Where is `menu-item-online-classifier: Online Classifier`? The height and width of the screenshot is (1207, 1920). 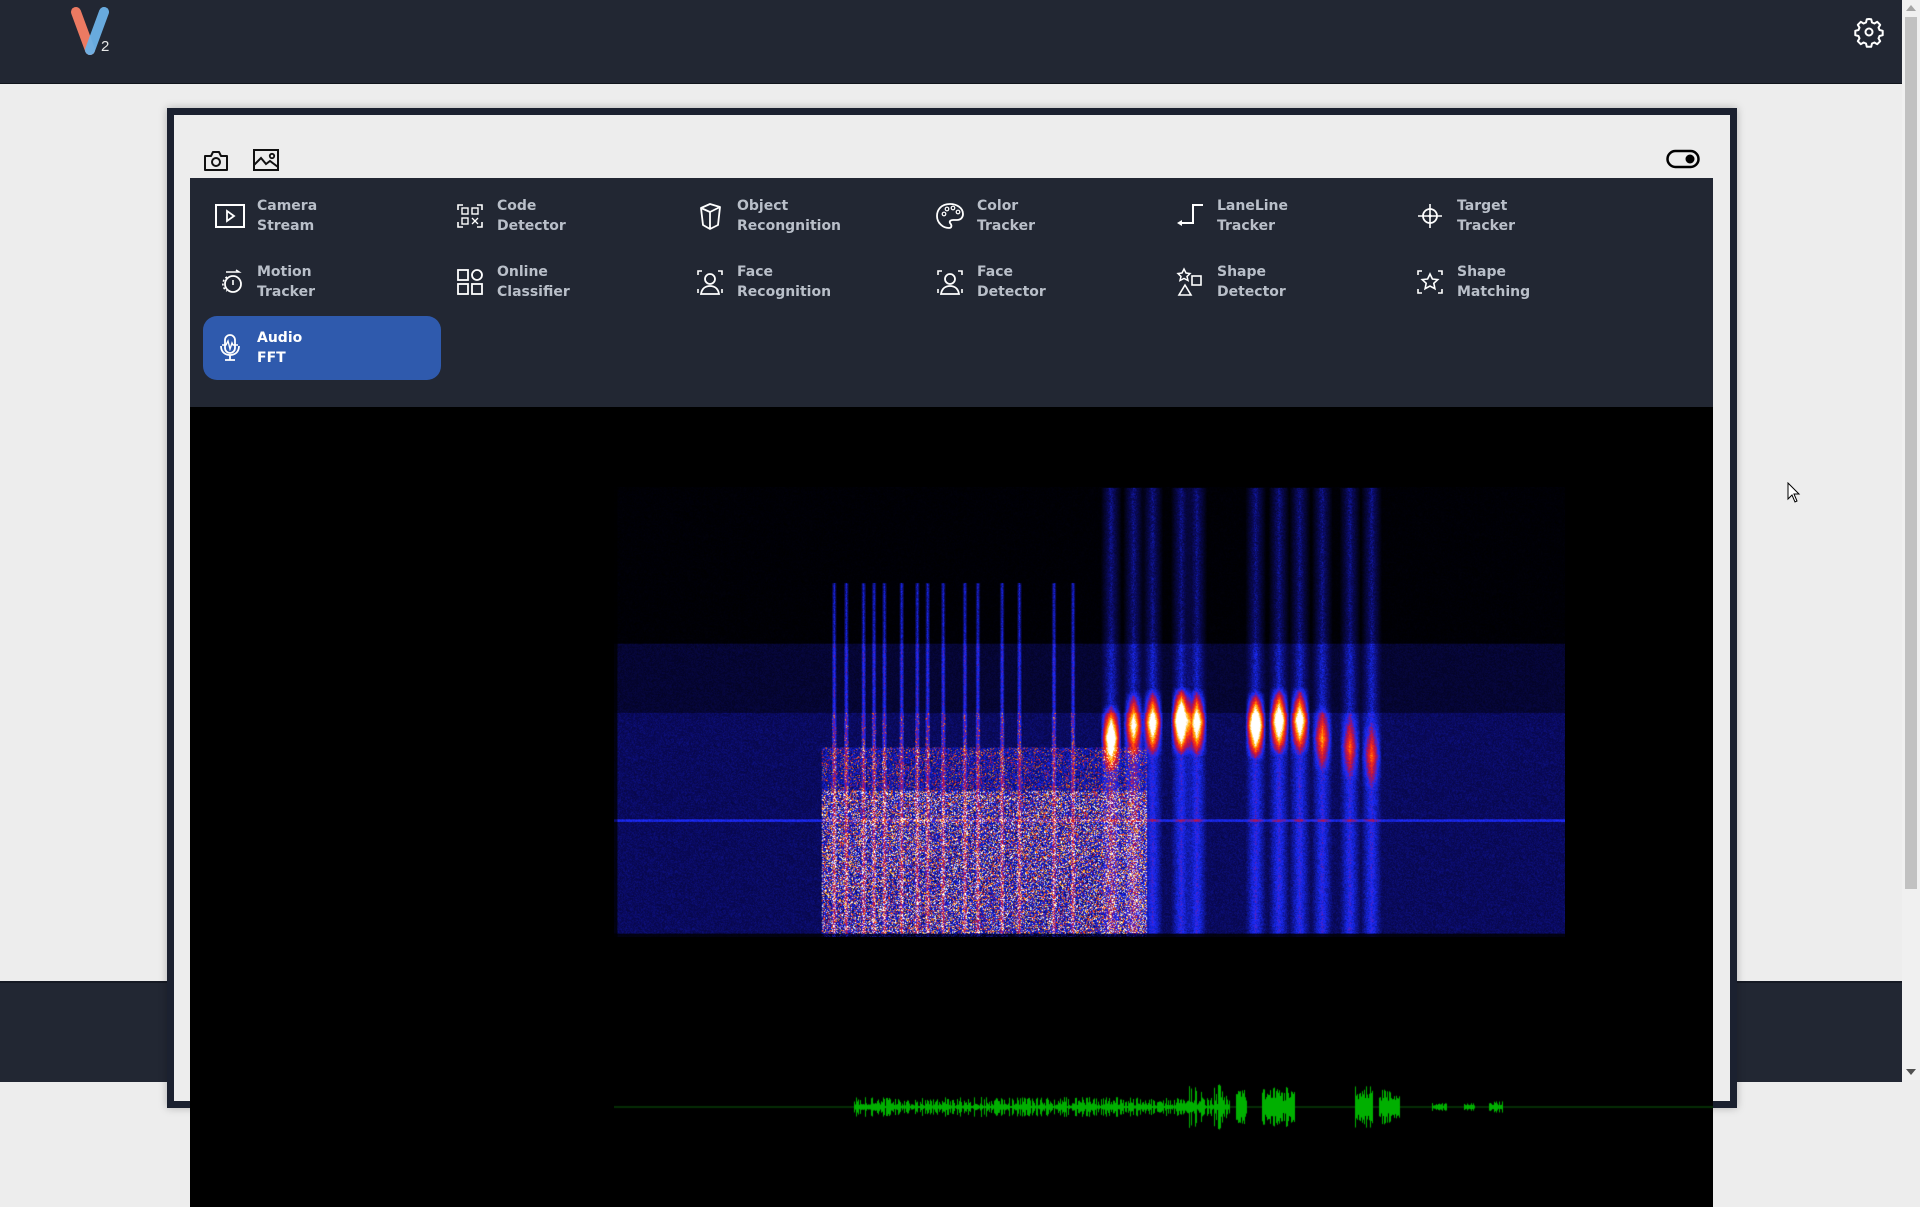 menu-item-online-classifier: Online Classifier is located at coordinates (562, 282).